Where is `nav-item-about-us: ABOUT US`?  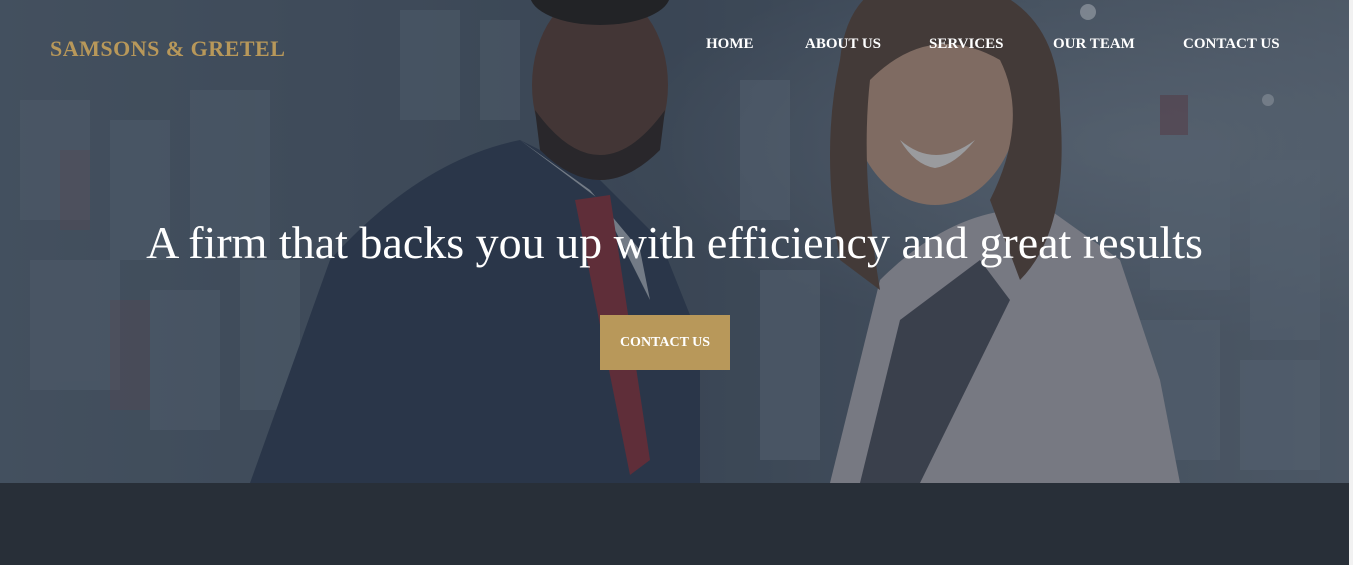
nav-item-about-us: ABOUT US is located at coordinates (843, 44).